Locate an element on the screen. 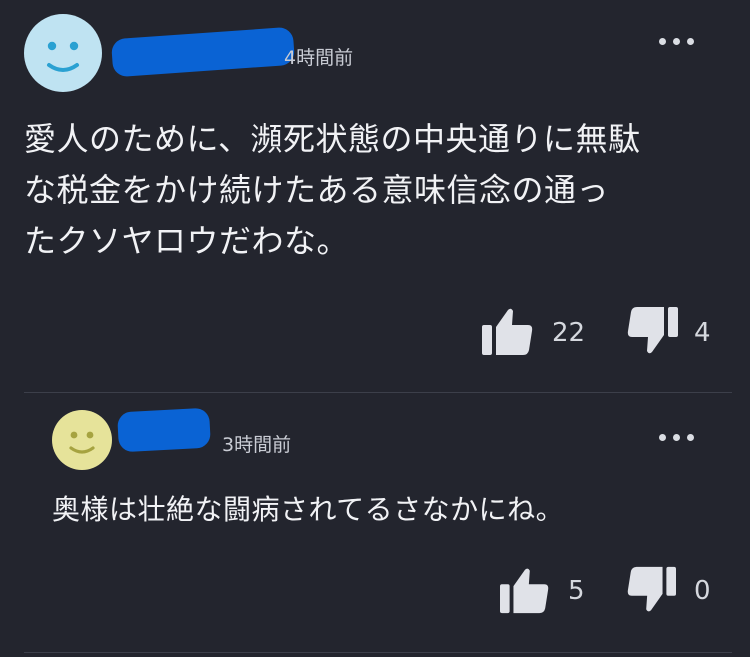 This screenshot has height=657, width=750. like-count: 5 is located at coordinates (576, 591).